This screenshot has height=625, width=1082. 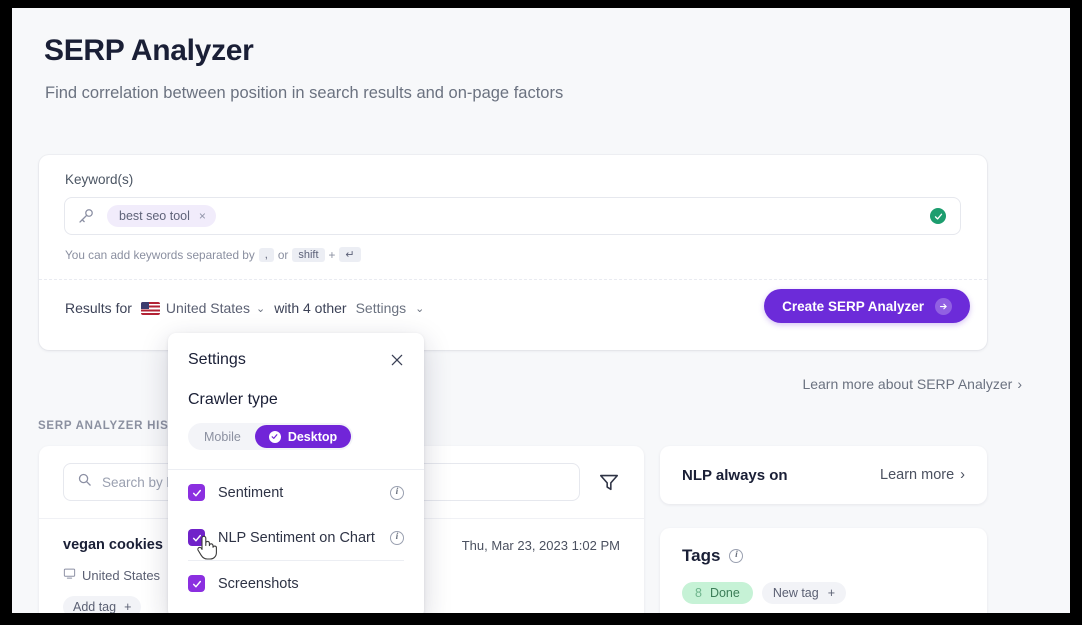 What do you see at coordinates (823, 556) in the screenshot?
I see `tags-header: Tags i` at bounding box center [823, 556].